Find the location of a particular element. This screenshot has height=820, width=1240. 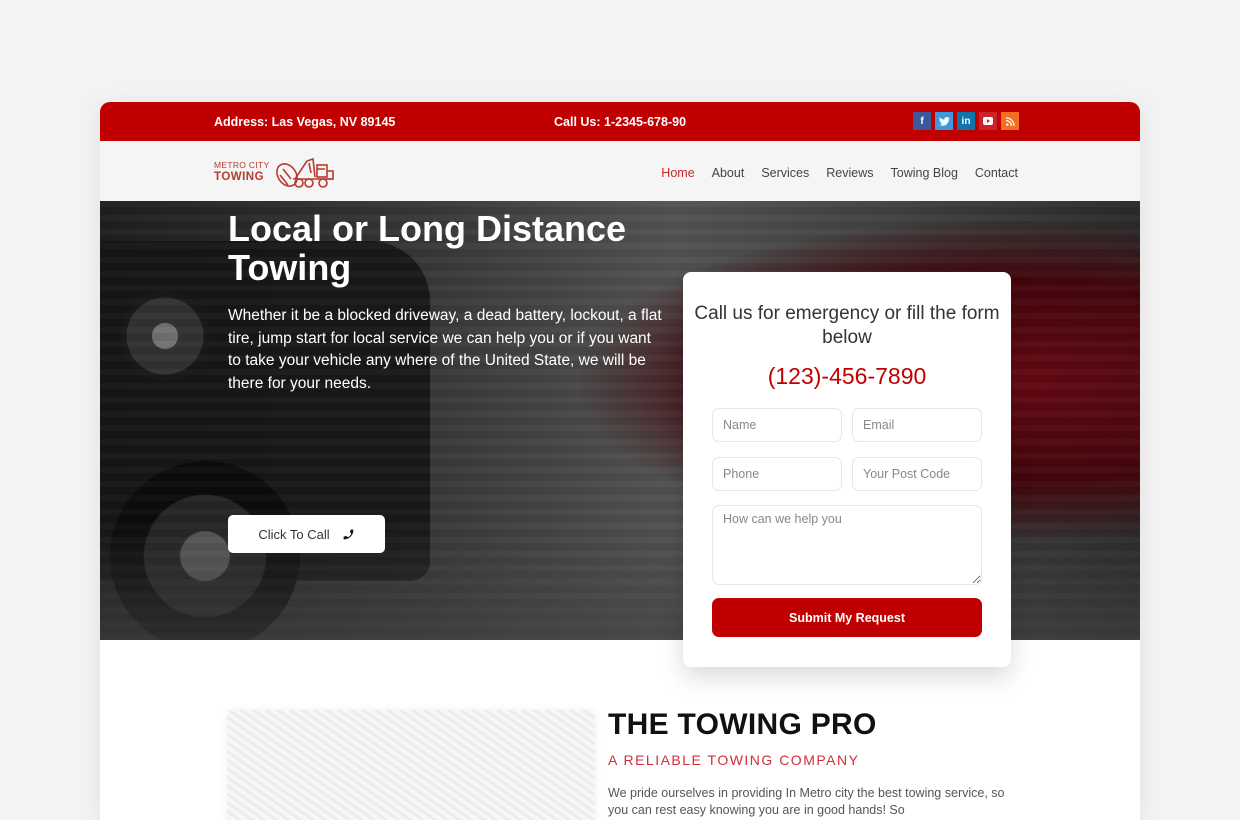

address-text: Address: Las Vegas, NV 89145 is located at coordinates (305, 122).